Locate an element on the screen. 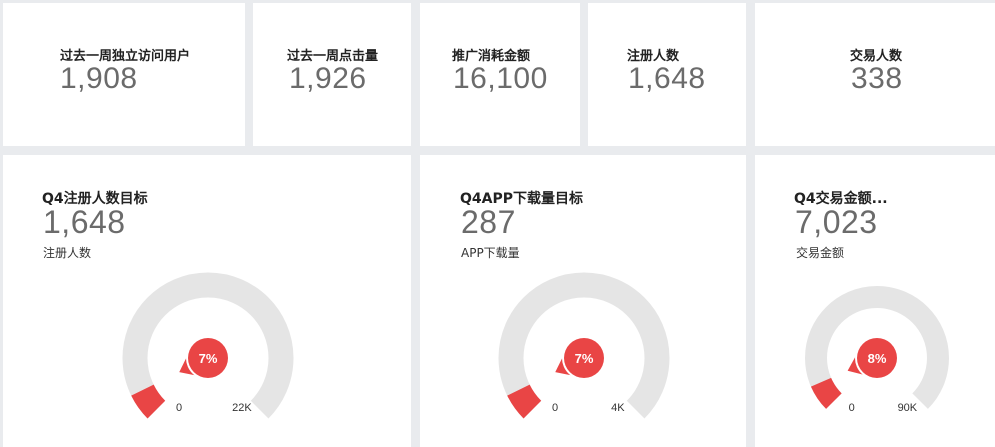 The width and height of the screenshot is (995, 447). gauge-chart-transaction-amount: 8% 0 90K is located at coordinates (877, 350).